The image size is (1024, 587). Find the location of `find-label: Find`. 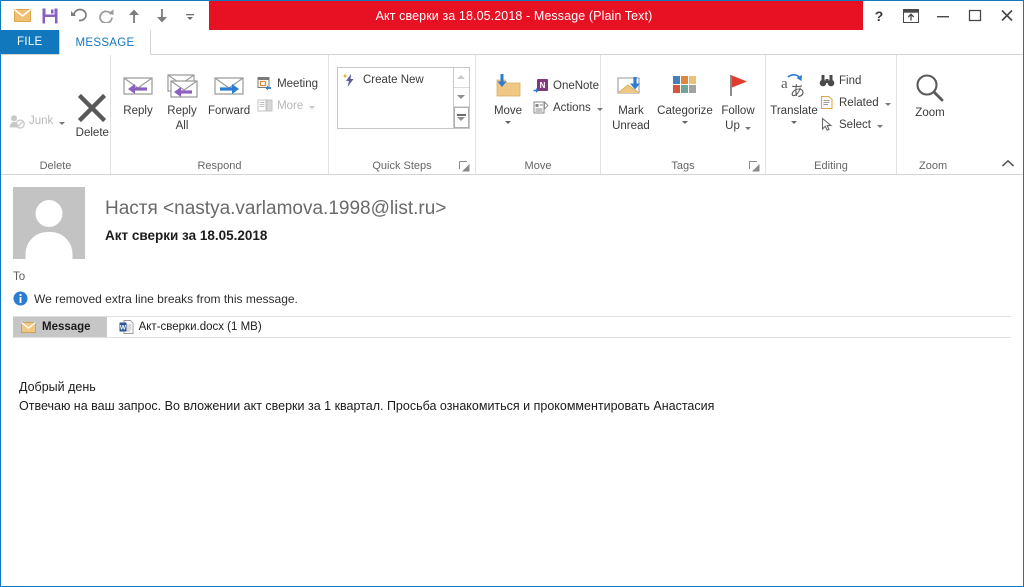

find-label: Find is located at coordinates (850, 80).